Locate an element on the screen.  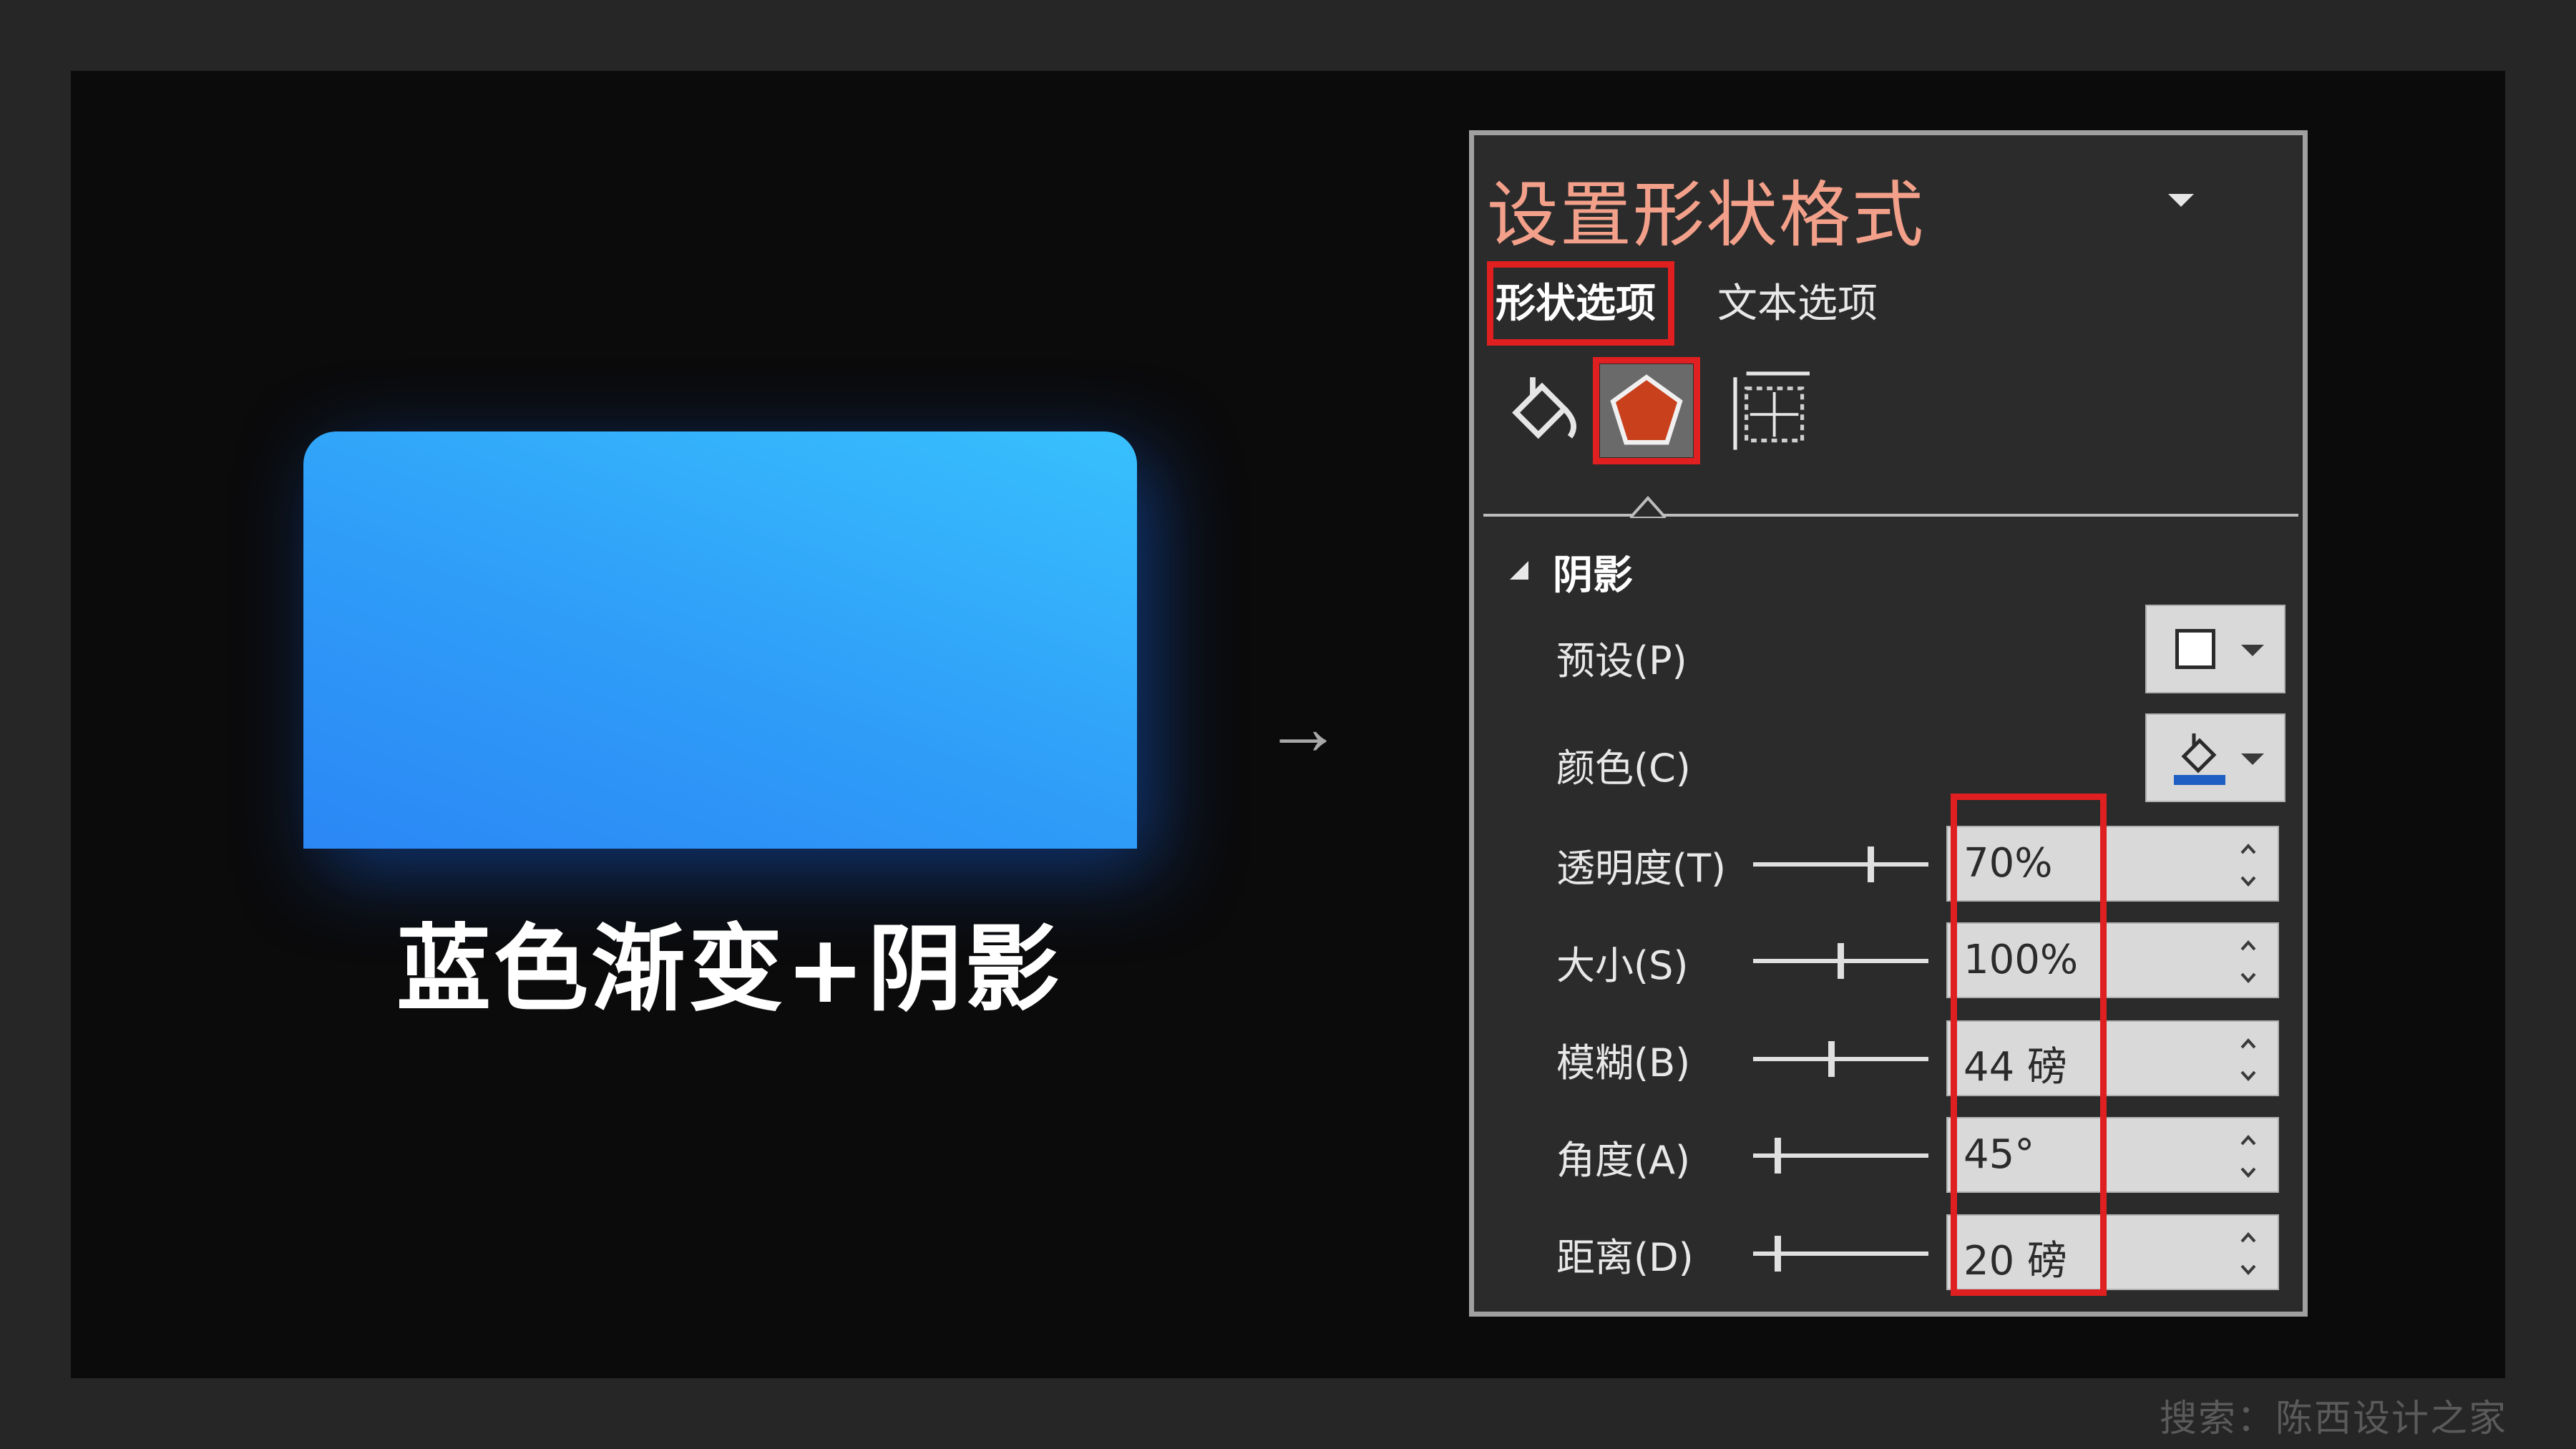
blur-slider is located at coordinates (1840, 1059).